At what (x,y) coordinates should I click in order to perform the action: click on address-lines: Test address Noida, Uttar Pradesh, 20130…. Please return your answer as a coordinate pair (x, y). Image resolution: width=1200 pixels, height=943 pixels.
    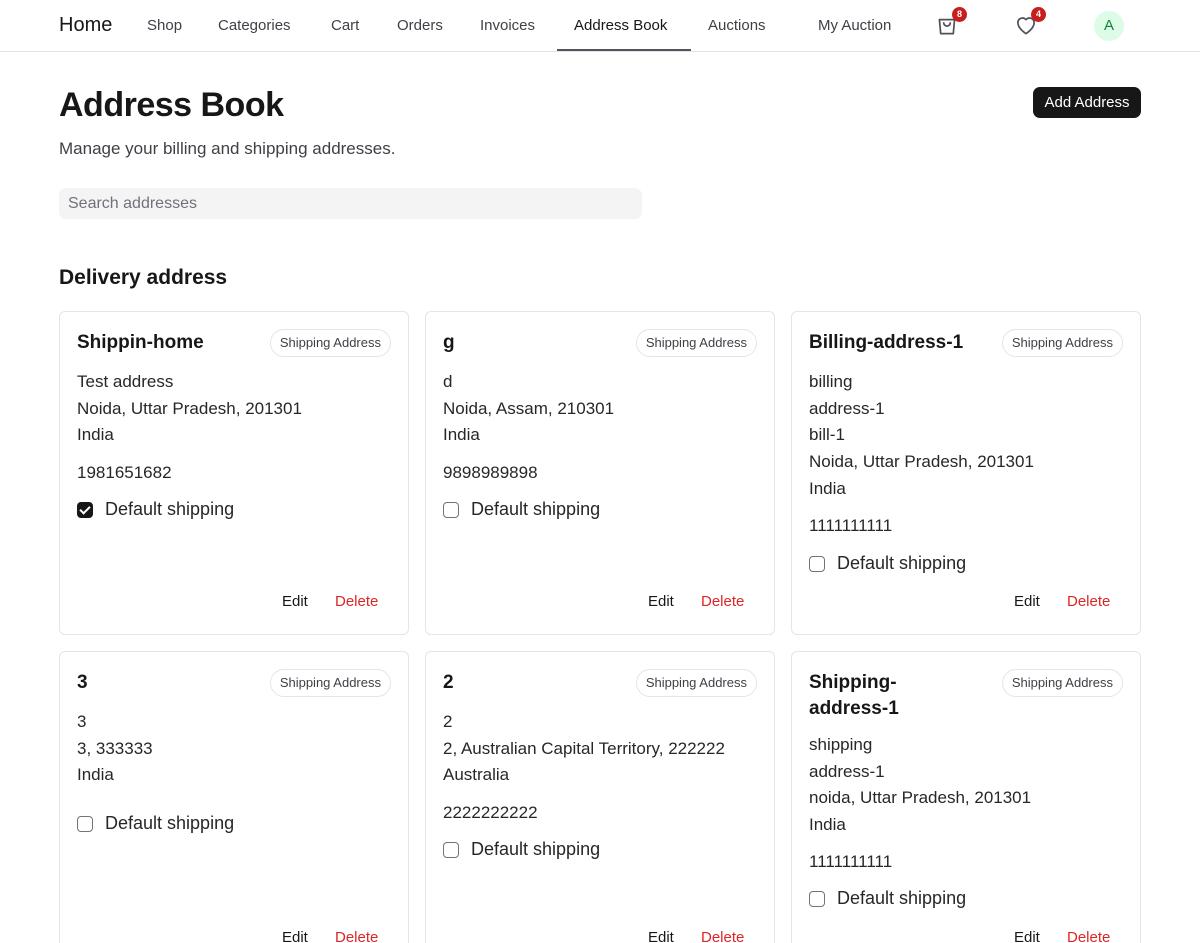
    Looking at the image, I should click on (189, 409).